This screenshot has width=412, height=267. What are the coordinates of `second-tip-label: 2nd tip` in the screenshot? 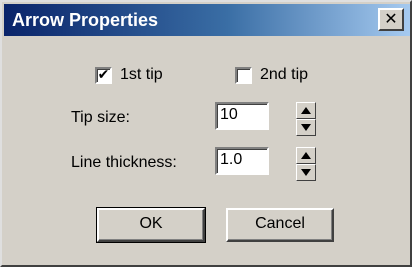 It's located at (284, 74).